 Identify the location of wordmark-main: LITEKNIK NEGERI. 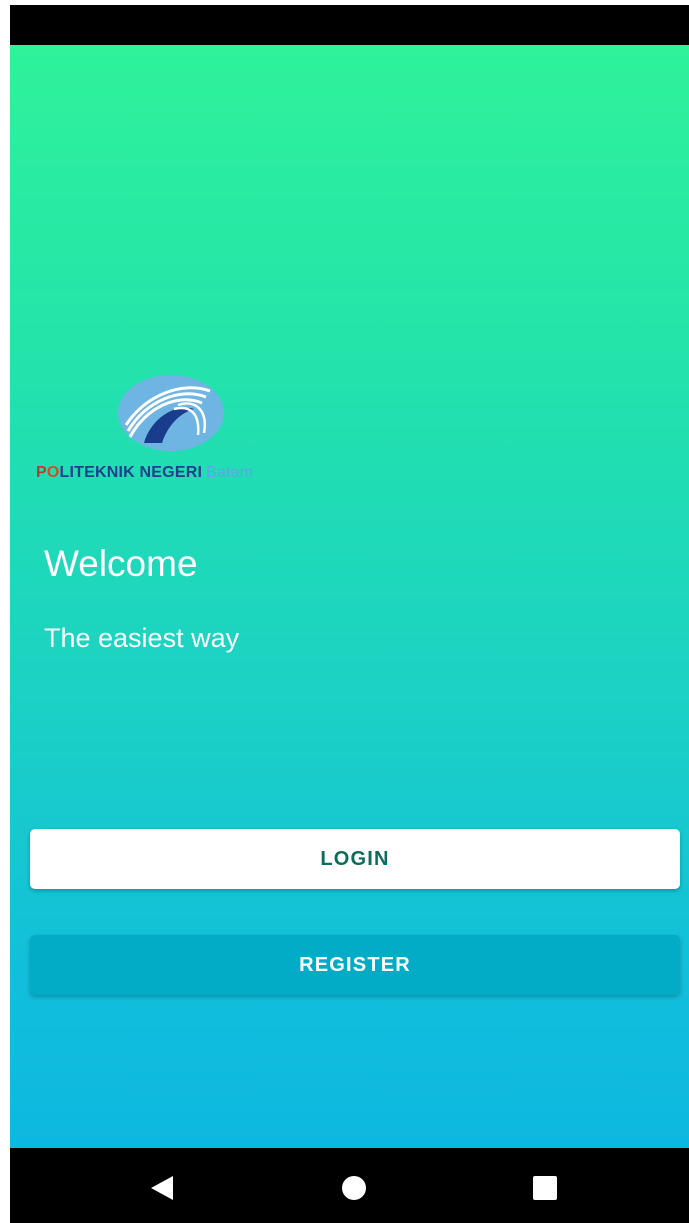
(131, 472).